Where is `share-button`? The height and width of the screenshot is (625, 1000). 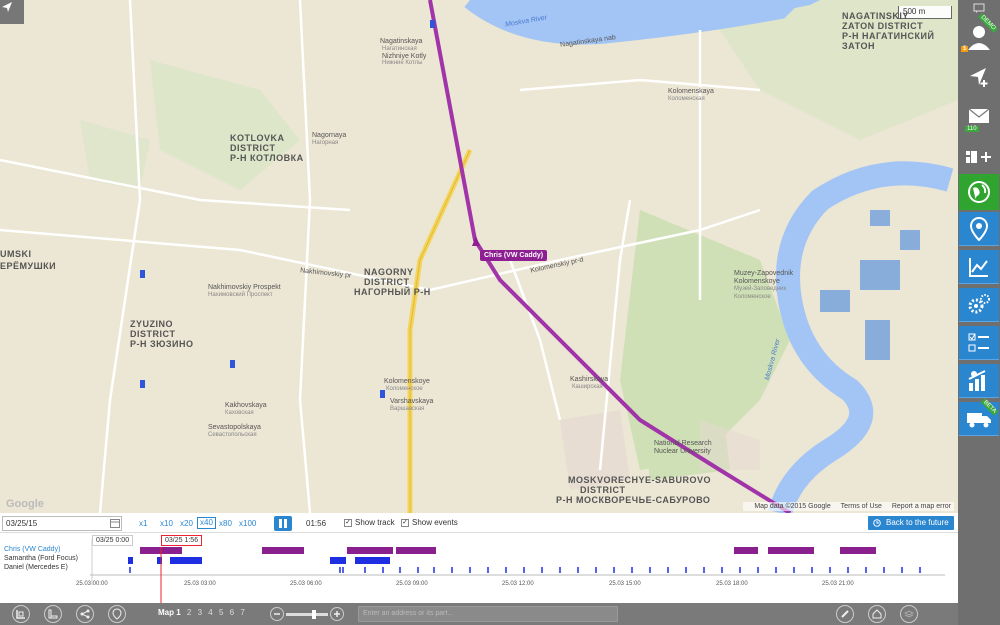
share-button is located at coordinates (85, 614).